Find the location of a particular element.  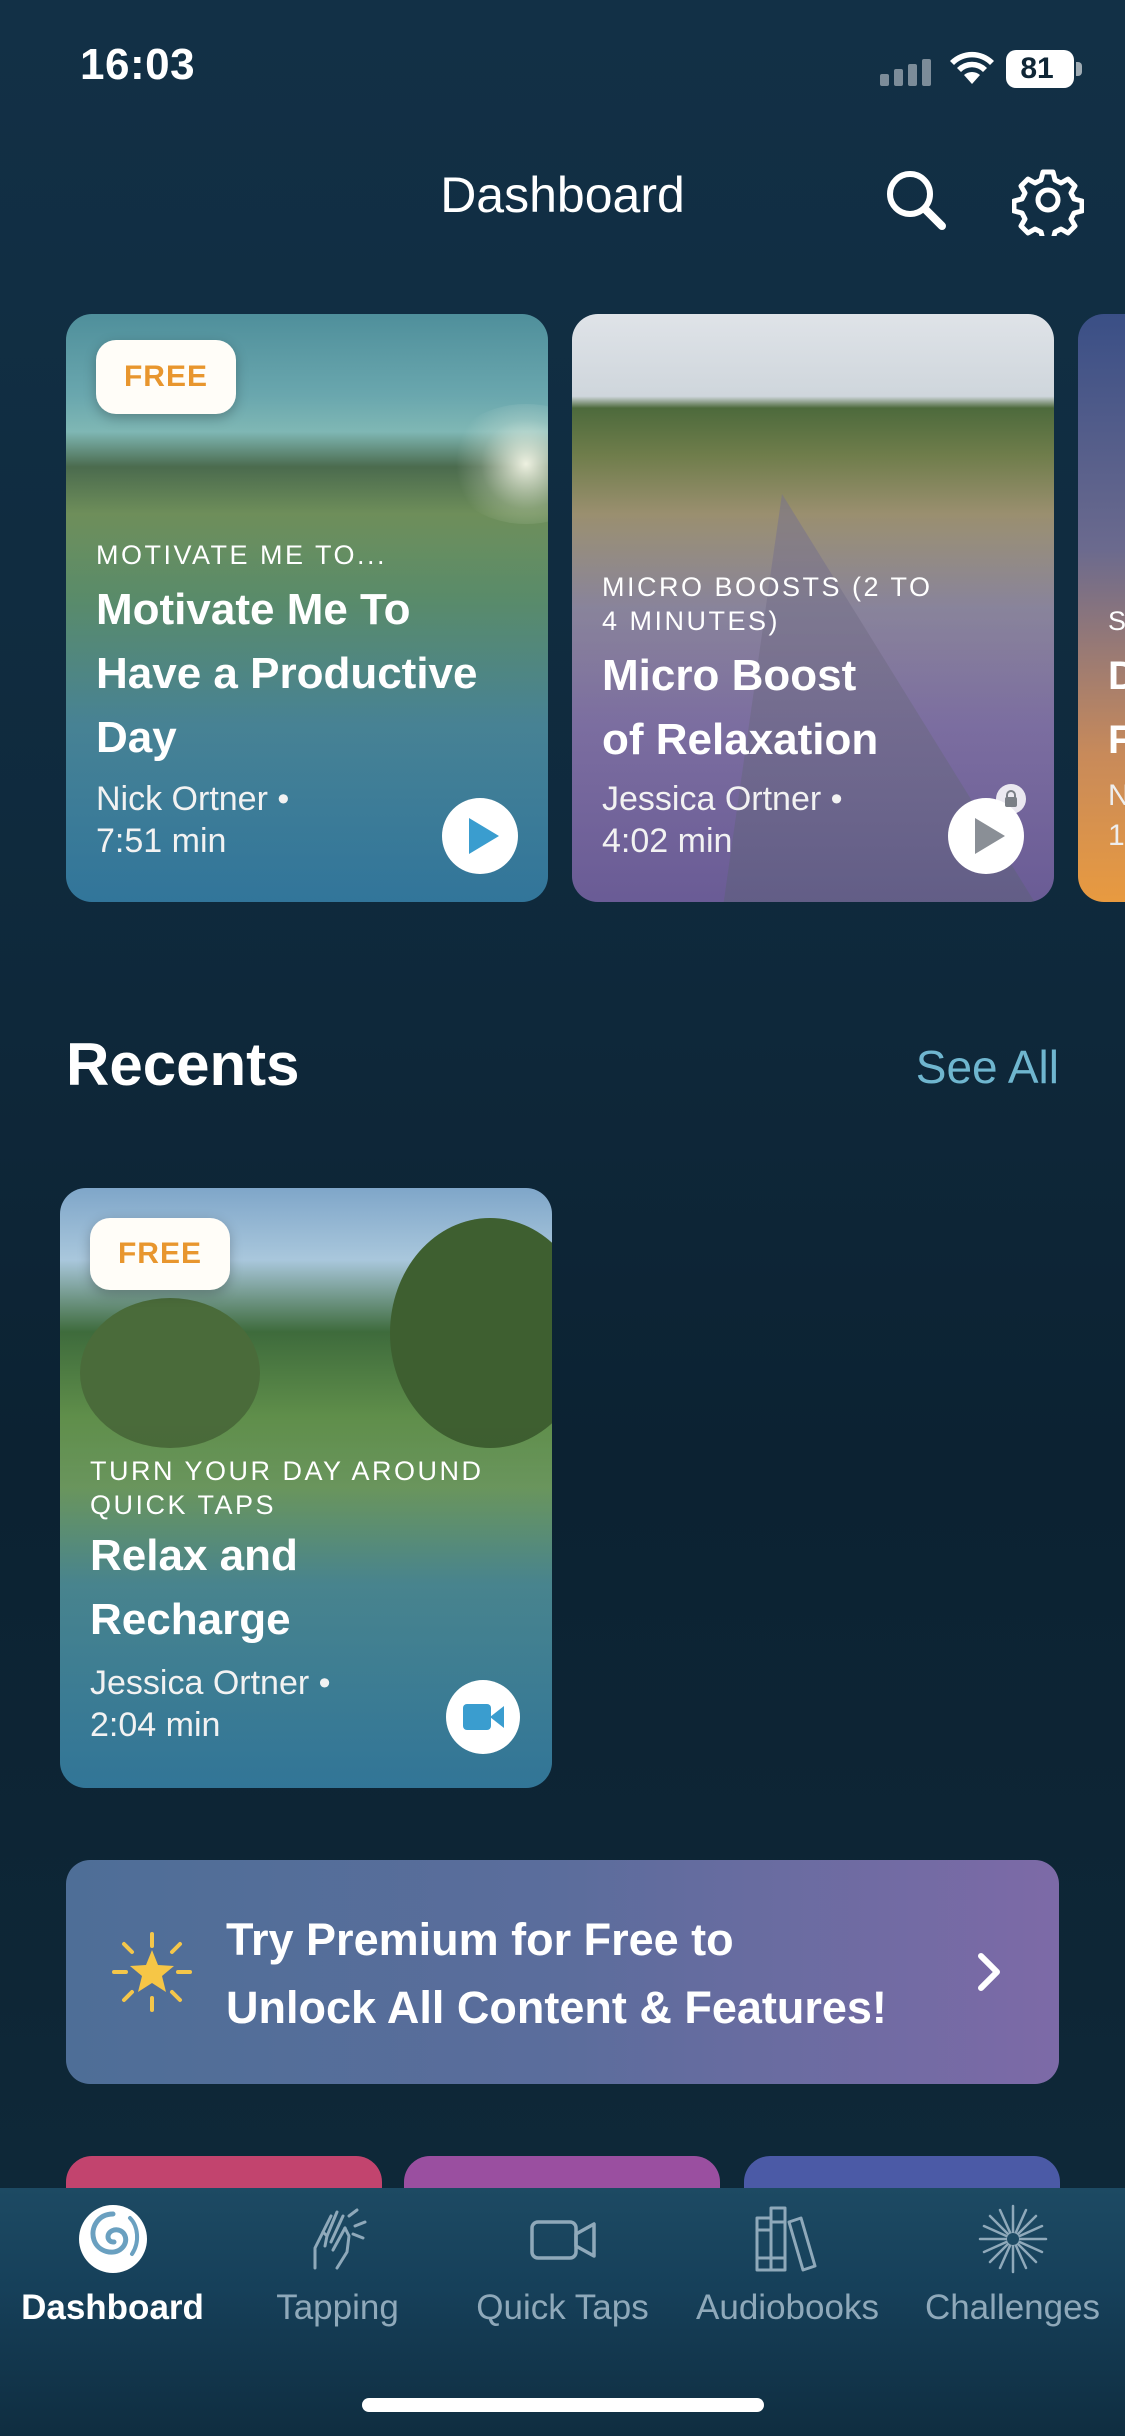

card-category: MICRO BOOSTS (2 TO 4 MINUTES) is located at coordinates (767, 604).